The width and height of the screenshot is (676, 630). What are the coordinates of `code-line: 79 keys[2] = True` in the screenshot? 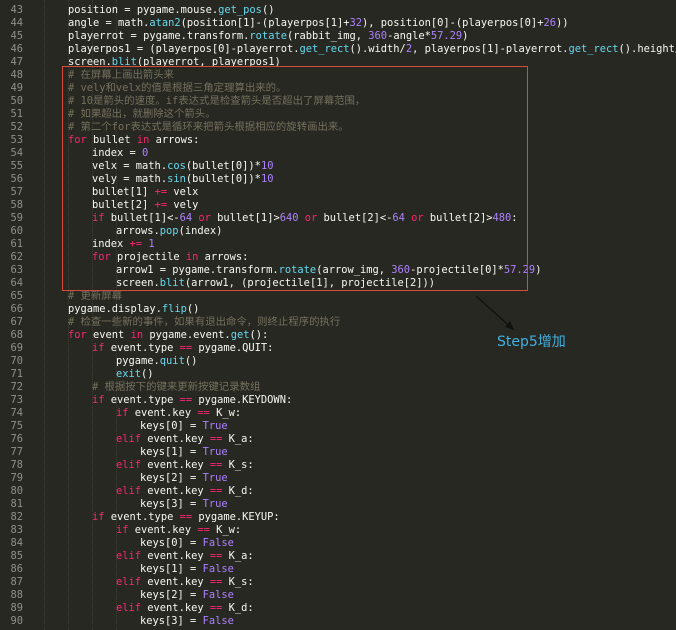 It's located at (338, 478).